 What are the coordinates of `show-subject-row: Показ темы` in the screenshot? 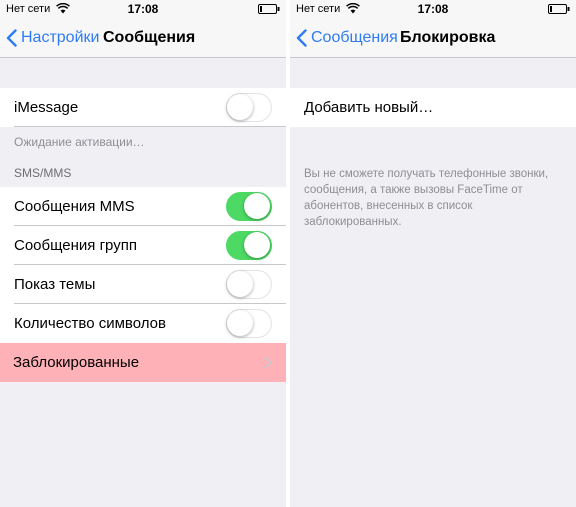 It's located at (143, 284).